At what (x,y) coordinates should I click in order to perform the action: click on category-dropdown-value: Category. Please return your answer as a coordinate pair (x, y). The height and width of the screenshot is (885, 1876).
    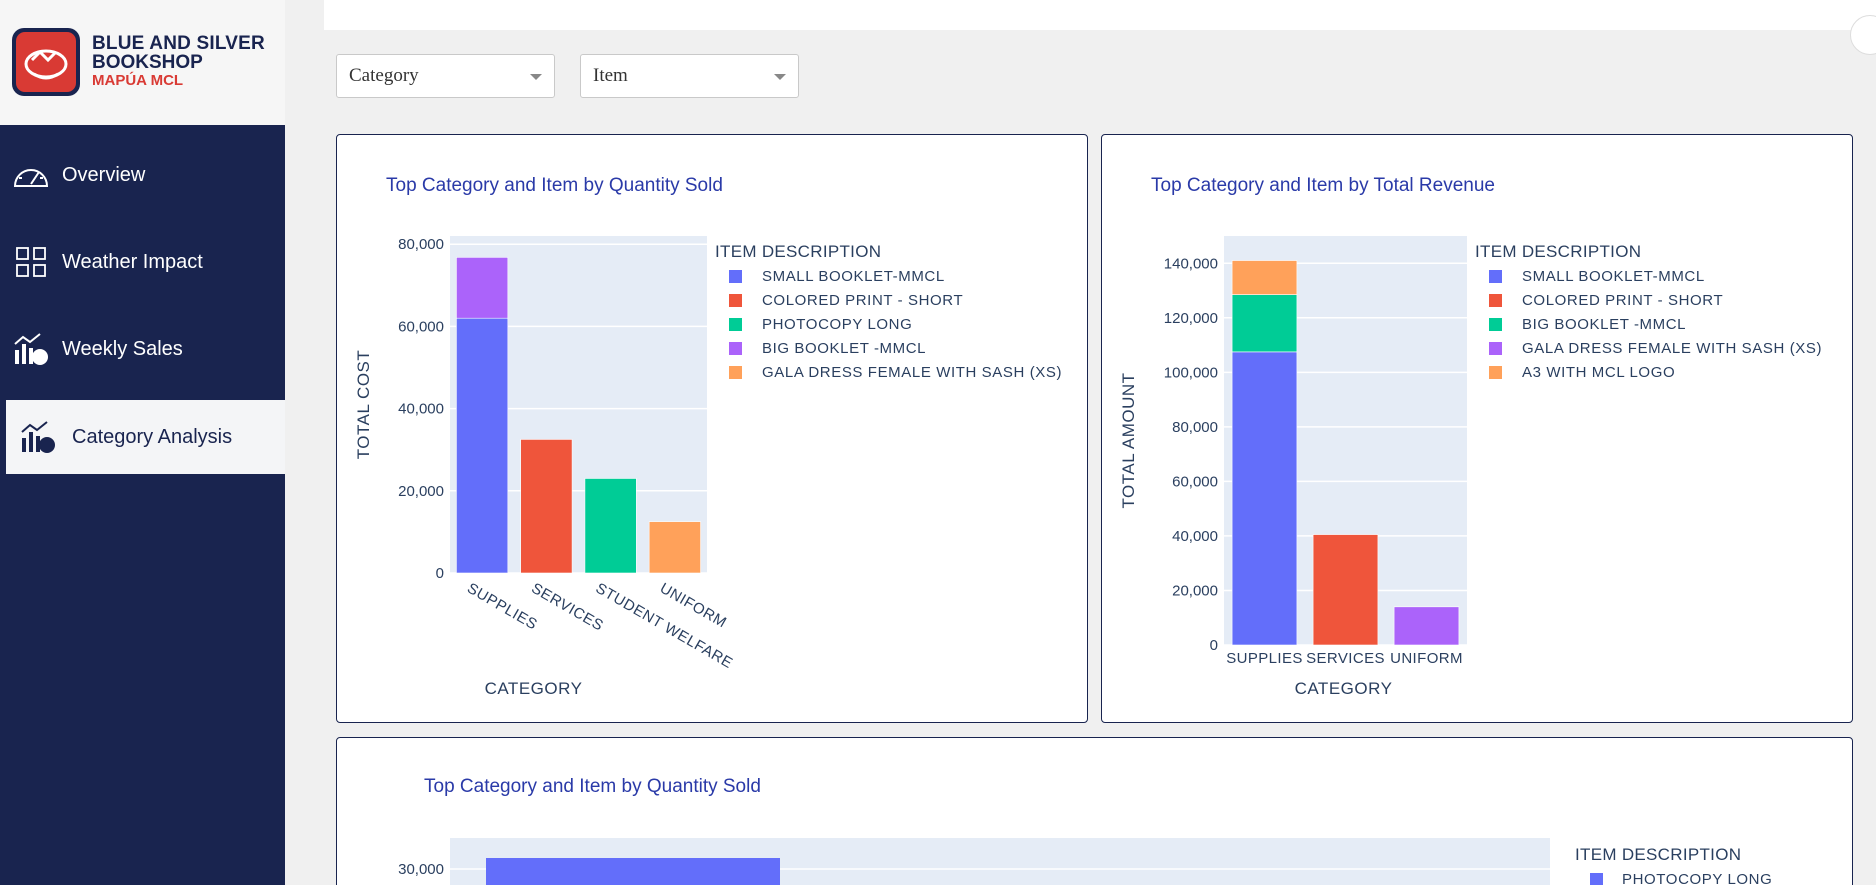
    Looking at the image, I should click on (384, 75).